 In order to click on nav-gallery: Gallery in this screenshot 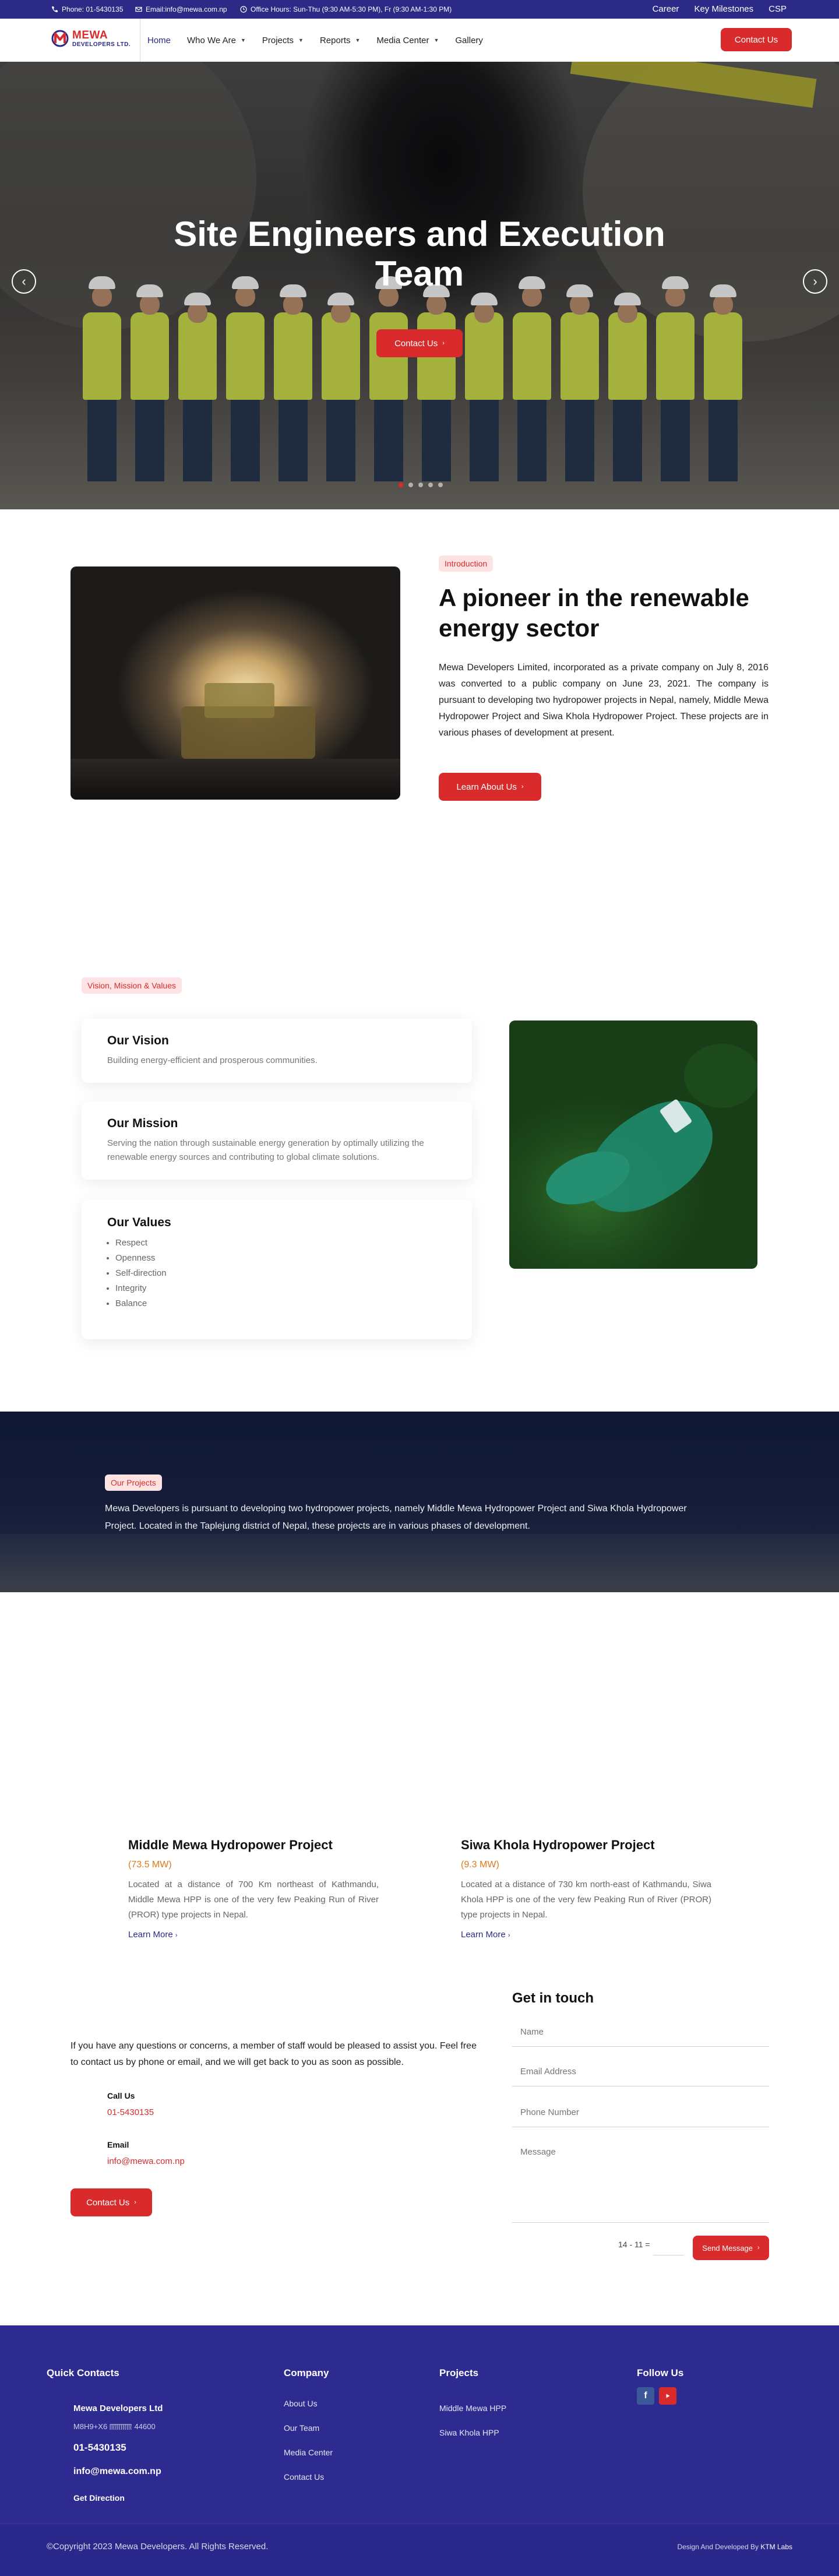, I will do `click(469, 40)`.